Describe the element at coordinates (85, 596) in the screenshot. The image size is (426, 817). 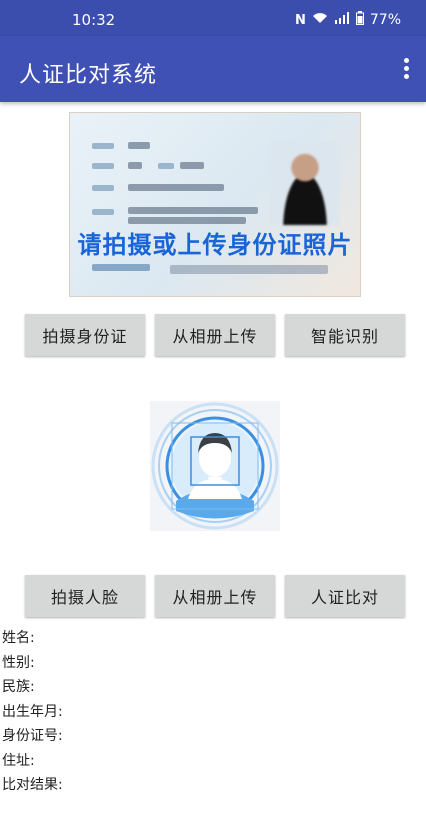
I see `capture-face-button: 拍摄人脸` at that location.